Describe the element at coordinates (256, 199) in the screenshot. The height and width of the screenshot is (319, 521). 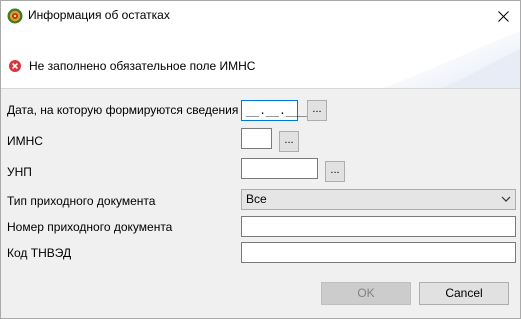
I see `doc-type-selected: Все` at that location.